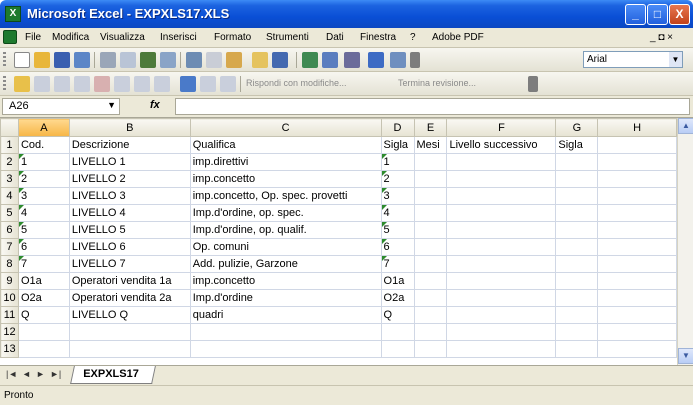 The height and width of the screenshot is (405, 693). Describe the element at coordinates (82, 60) in the screenshot. I see `permission-icon` at that location.